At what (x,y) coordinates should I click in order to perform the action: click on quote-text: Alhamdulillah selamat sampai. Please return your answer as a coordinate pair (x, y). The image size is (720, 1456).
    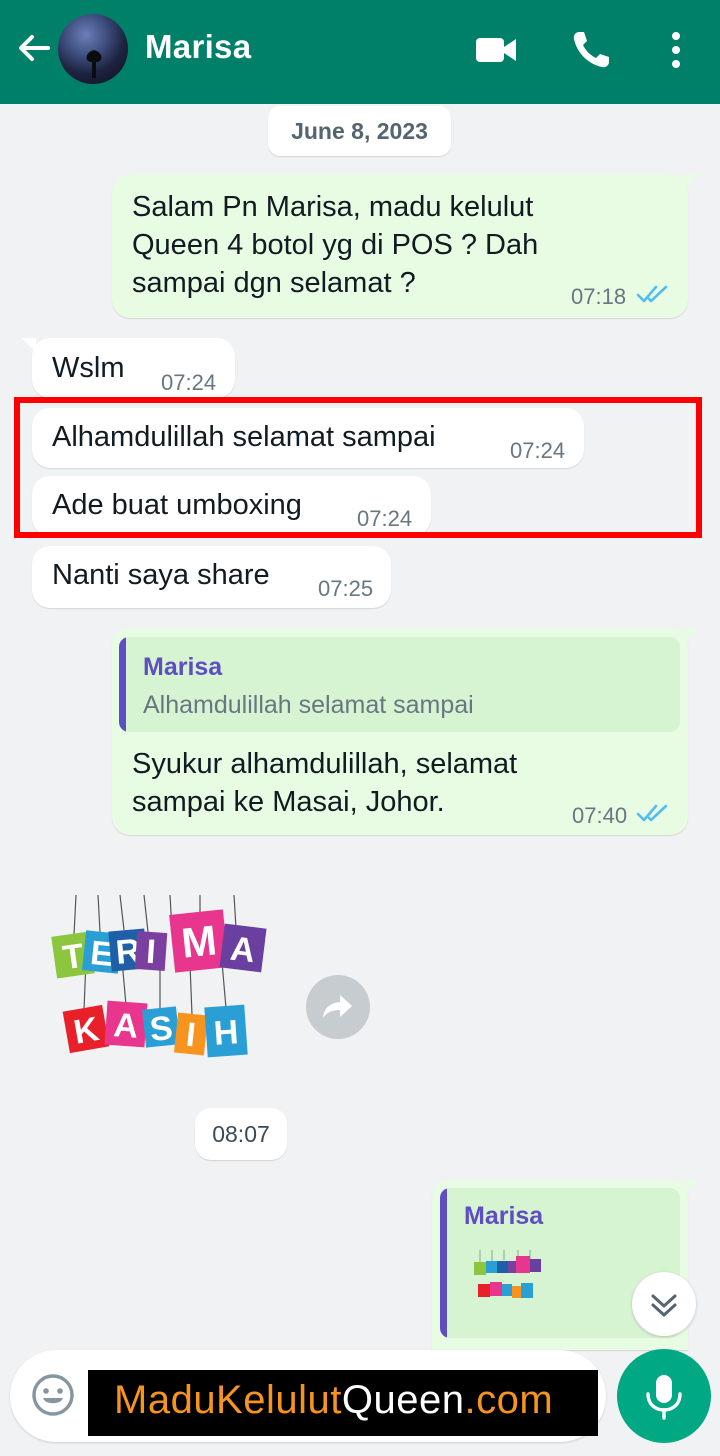
    Looking at the image, I should click on (308, 705).